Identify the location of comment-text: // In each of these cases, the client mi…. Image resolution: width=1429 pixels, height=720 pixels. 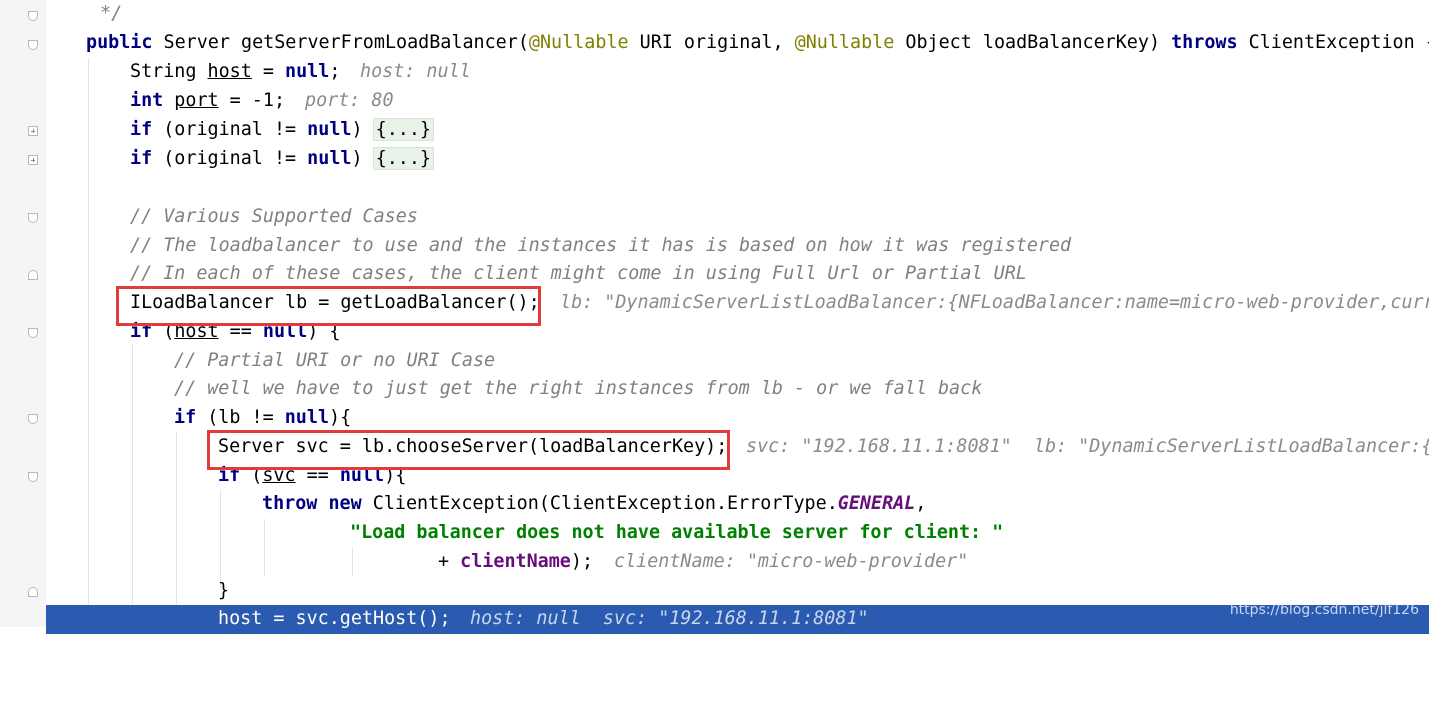
(578, 273).